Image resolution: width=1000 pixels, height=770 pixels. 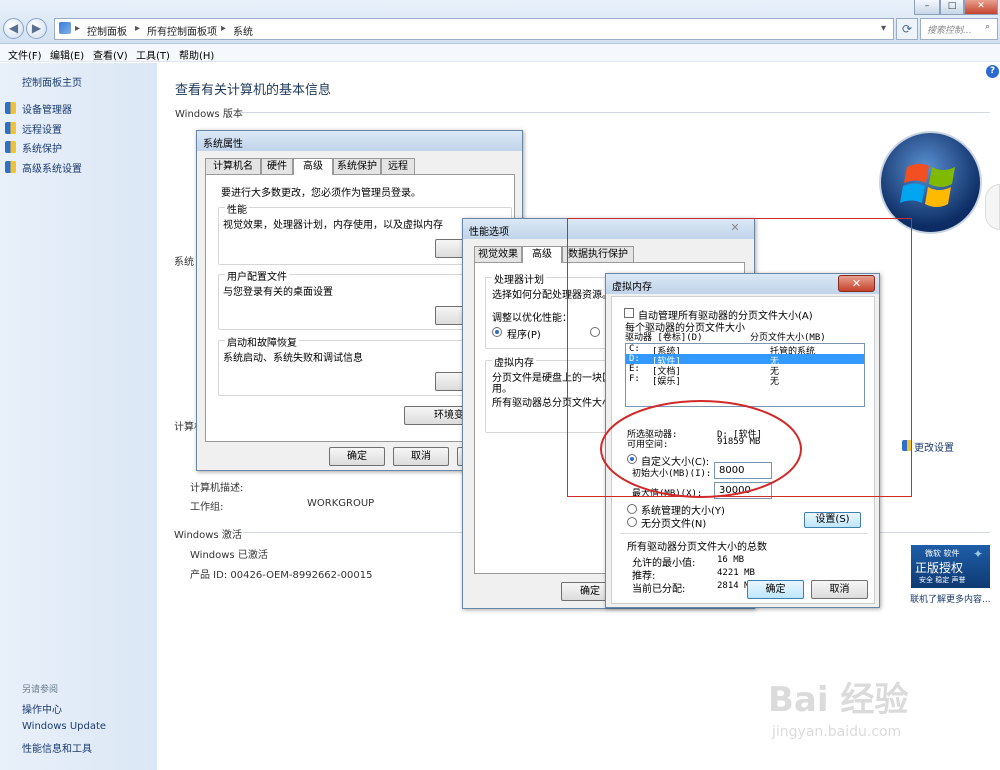 I want to click on menu-help: 帮助(H), so click(x=196, y=54).